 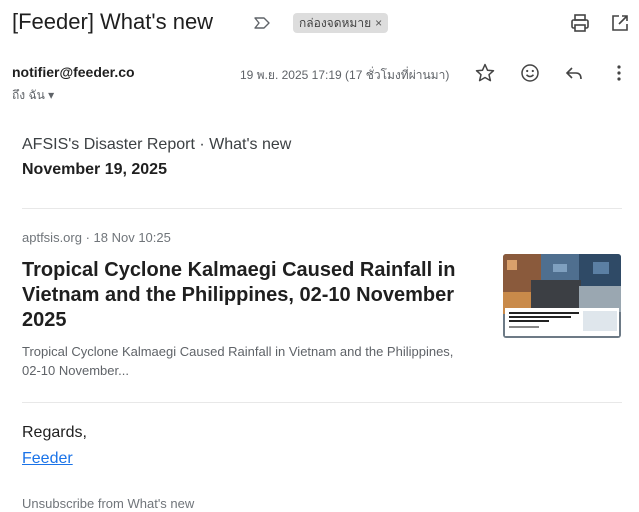 What do you see at coordinates (73, 72) in the screenshot?
I see `sender-address: notifier@feeder.co` at bounding box center [73, 72].